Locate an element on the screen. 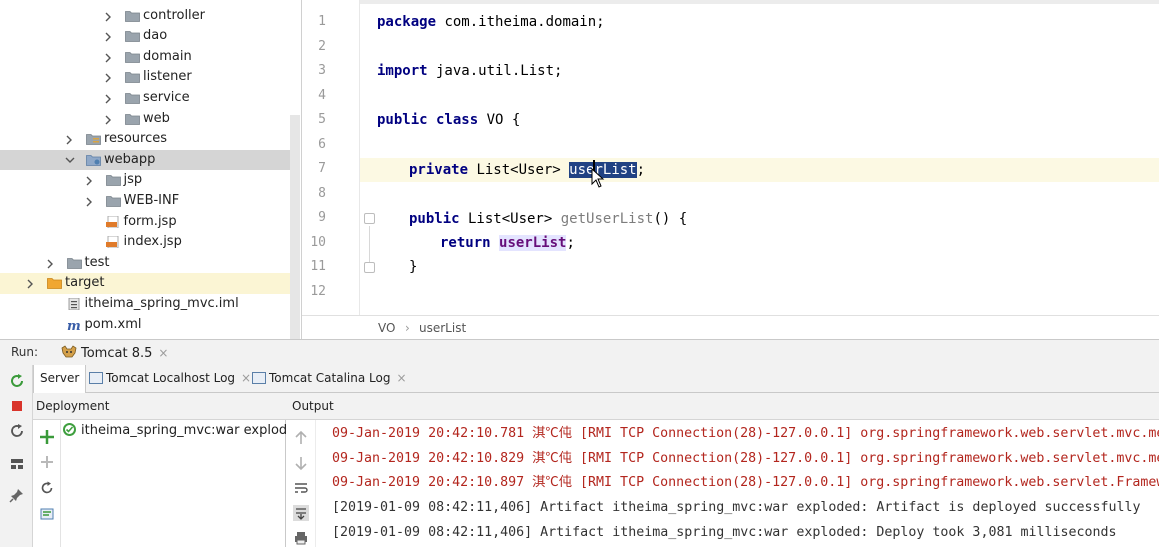 This screenshot has height=547, width=1159. run-config-tab: Tomcat 8.5 × is located at coordinates (114, 353).